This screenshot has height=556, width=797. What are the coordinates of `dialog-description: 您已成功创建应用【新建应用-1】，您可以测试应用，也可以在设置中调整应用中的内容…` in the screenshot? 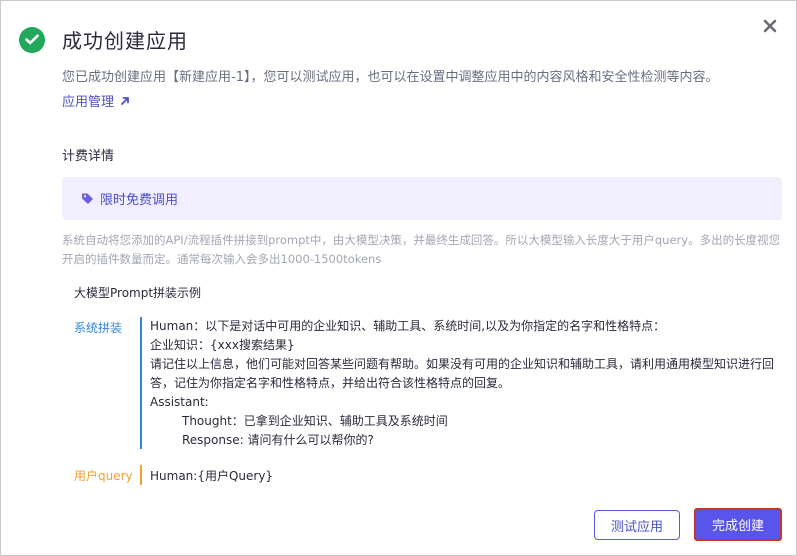 It's located at (390, 77).